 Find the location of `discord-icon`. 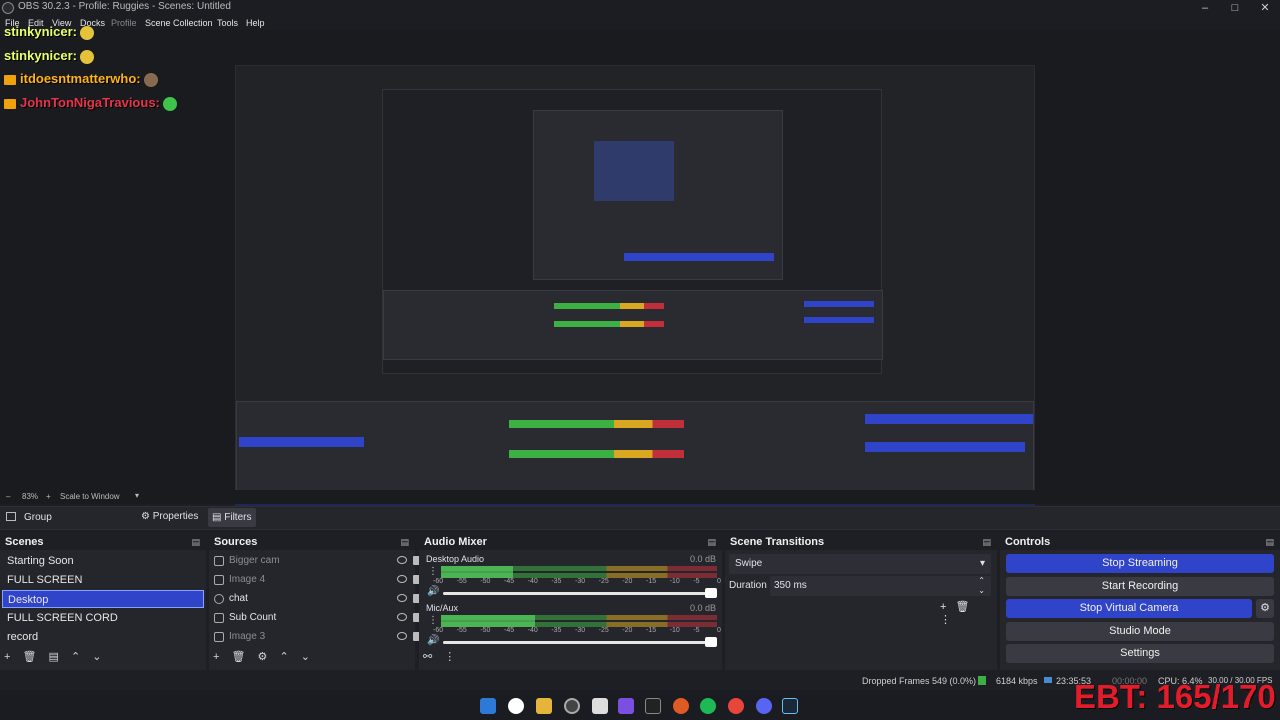

discord-icon is located at coordinates (764, 706).